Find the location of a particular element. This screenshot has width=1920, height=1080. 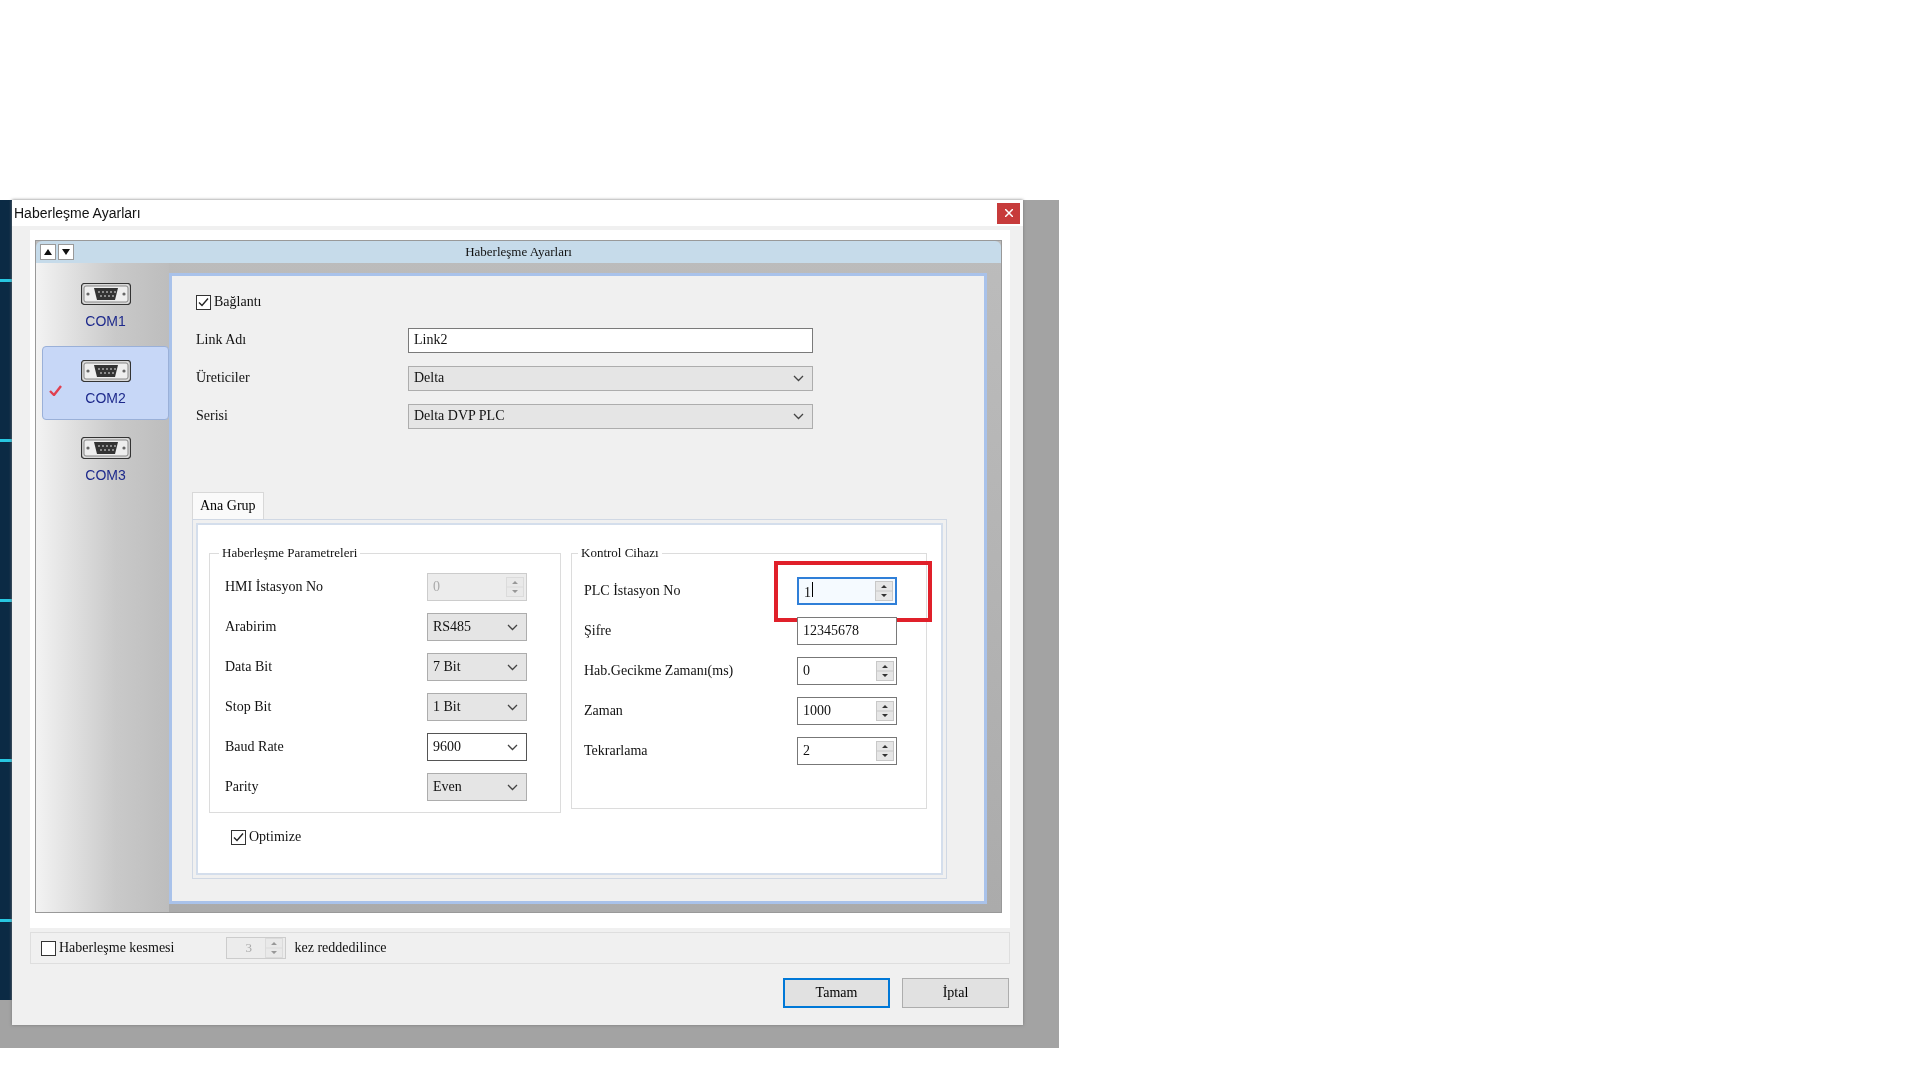

triangle-down-icon is located at coordinates (66, 252).